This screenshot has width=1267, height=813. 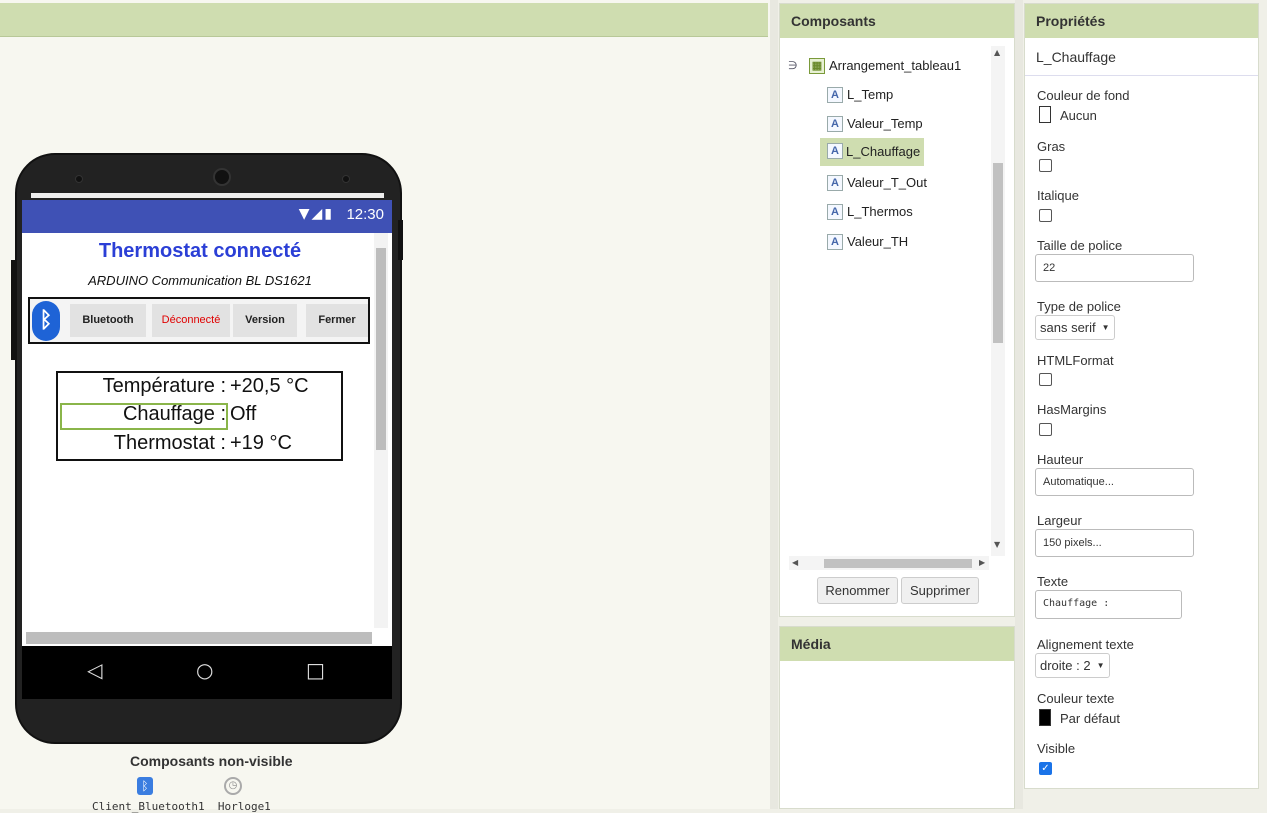 I want to click on phone-bezel-line, so click(x=207, y=195).